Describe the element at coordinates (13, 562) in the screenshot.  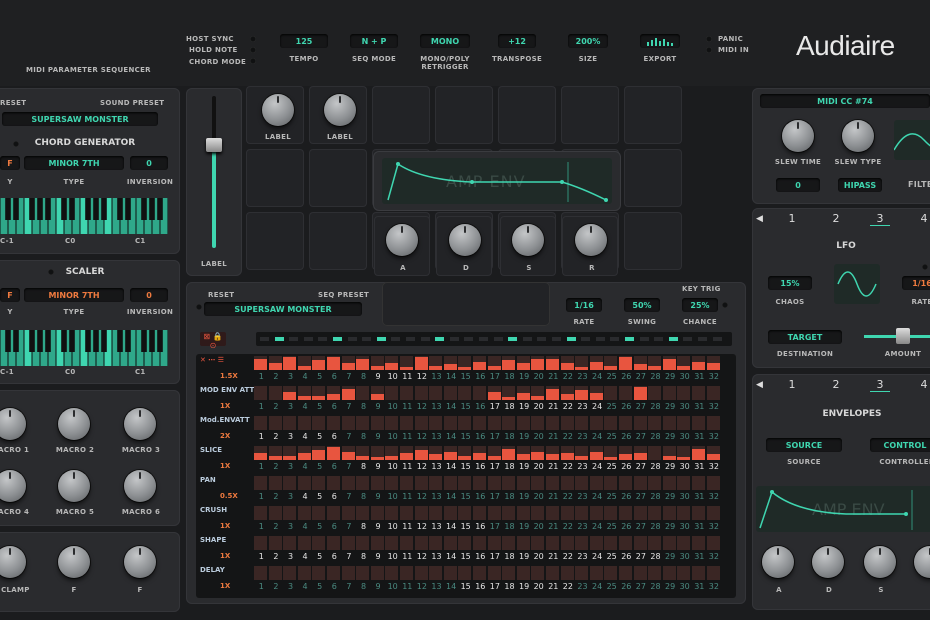
I see `clamp-knob` at that location.